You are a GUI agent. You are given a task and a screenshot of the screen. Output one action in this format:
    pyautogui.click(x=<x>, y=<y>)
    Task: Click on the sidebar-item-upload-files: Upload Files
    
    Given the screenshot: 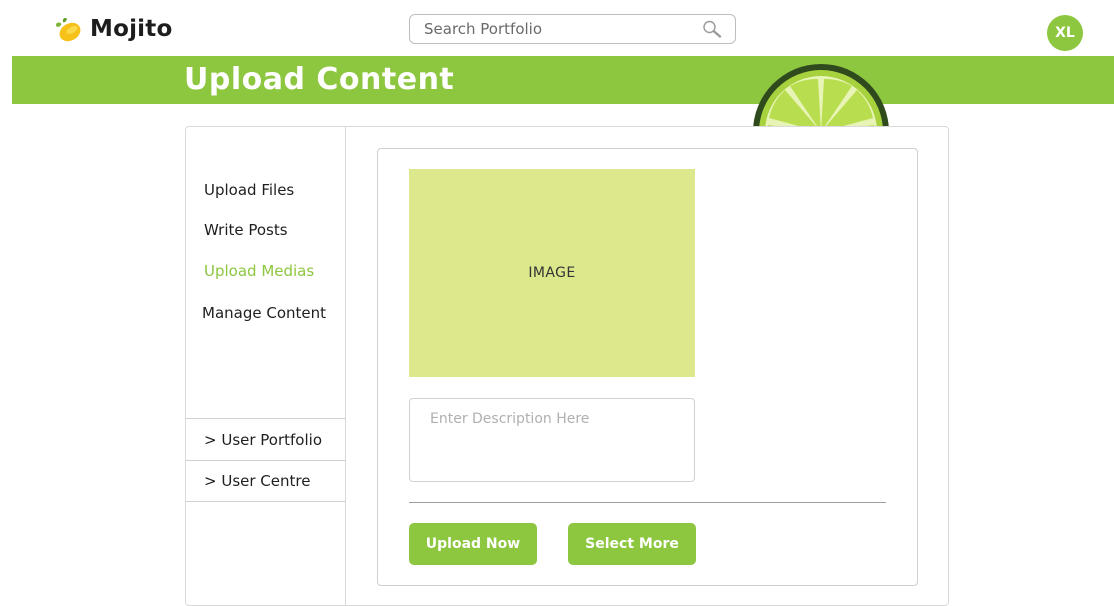 What is the action you would take?
    pyautogui.click(x=249, y=190)
    